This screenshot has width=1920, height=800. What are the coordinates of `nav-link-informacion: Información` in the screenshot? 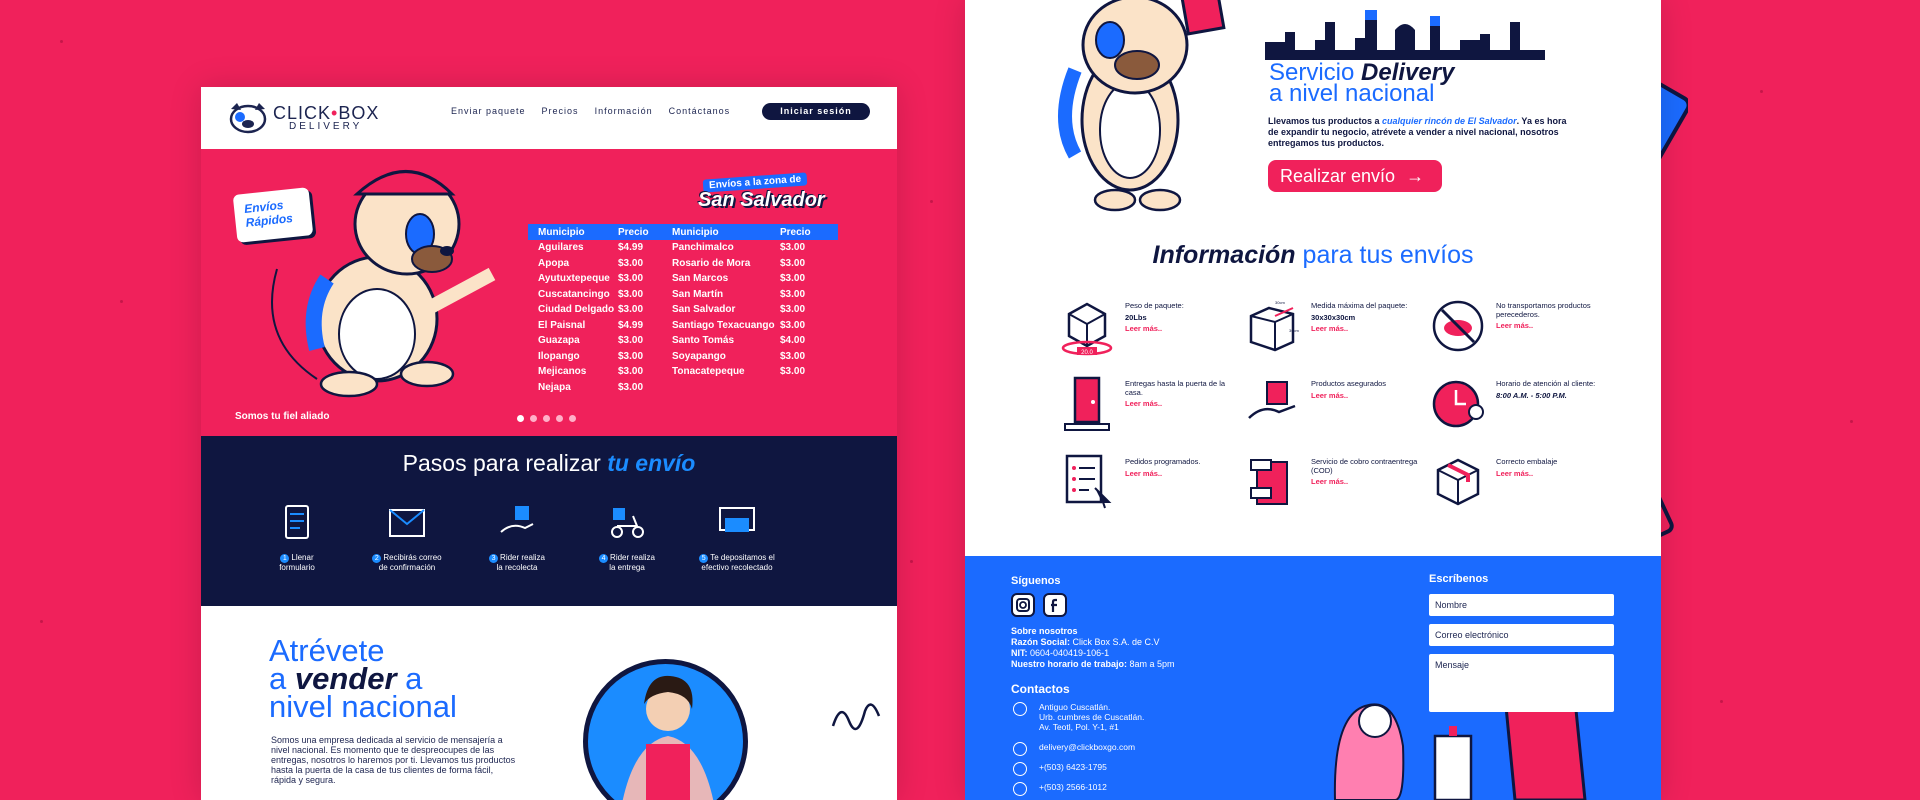 It's located at (624, 111).